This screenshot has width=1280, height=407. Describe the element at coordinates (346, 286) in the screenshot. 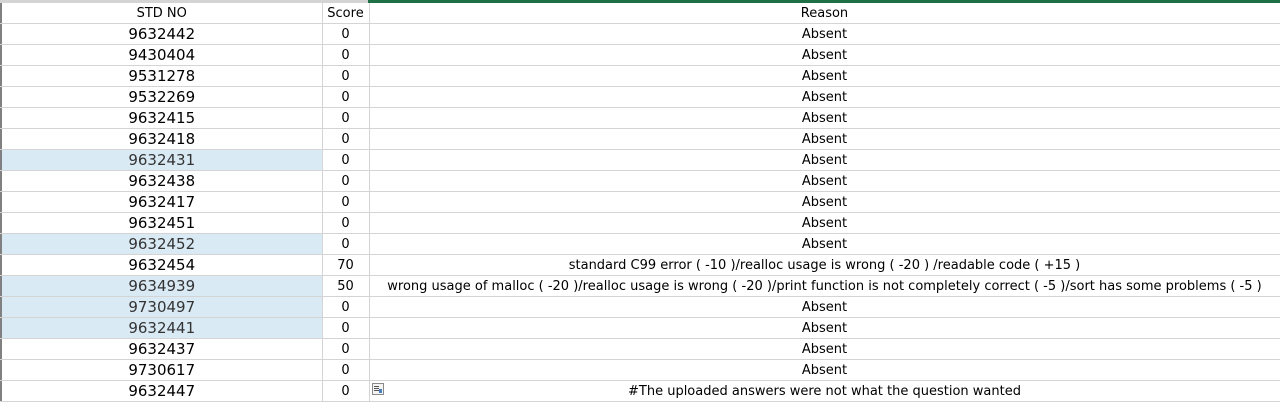

I see `score-cell: 50` at that location.